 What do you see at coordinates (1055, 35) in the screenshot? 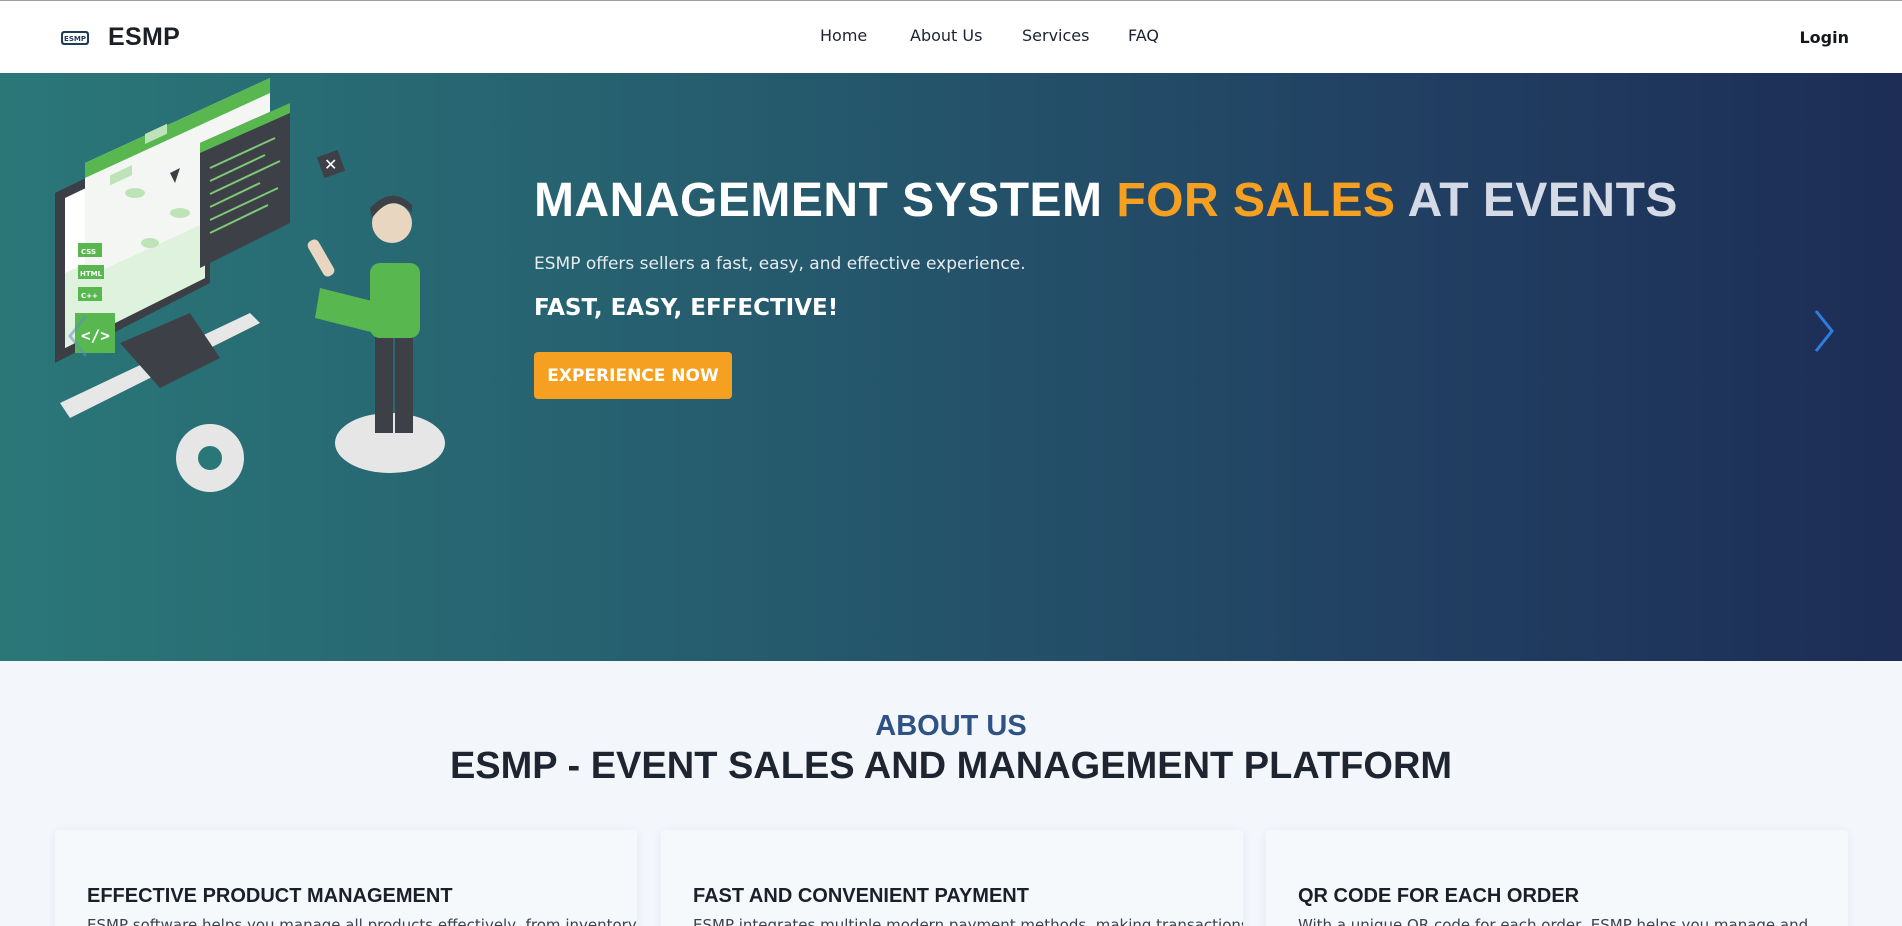
I see `nav-services: Services` at bounding box center [1055, 35].